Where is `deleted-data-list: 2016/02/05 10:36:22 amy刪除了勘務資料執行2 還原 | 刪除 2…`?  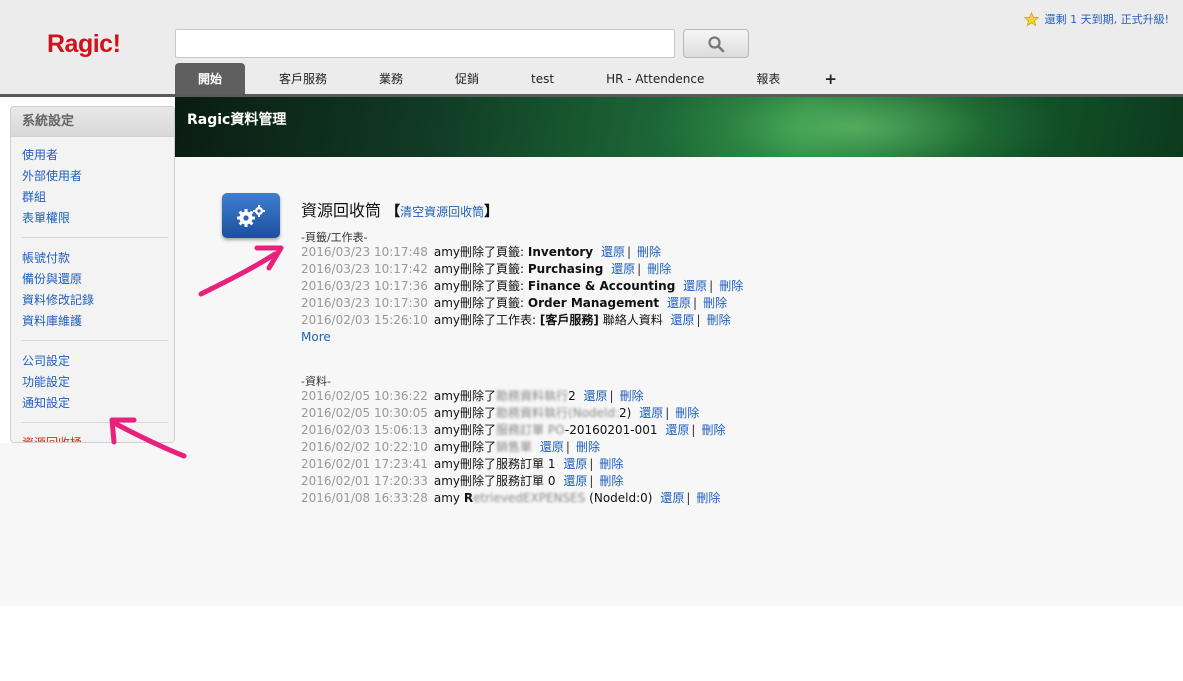
deleted-data-list: 2016/02/05 10:36:22 amy刪除了勘務資料執行2 還原 | 刪除 2… is located at coordinates (513, 447).